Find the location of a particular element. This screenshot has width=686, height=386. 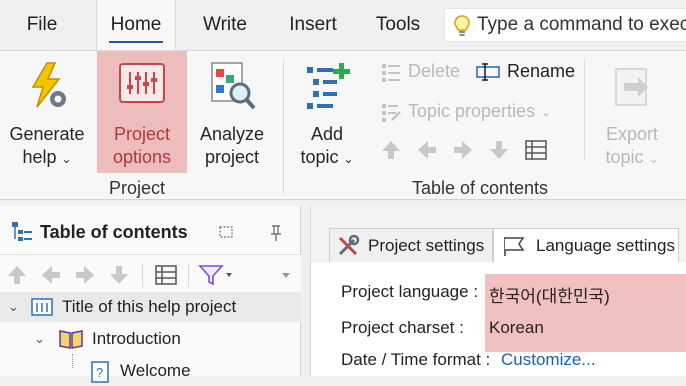

analyze-magnifier-icon is located at coordinates (233, 86).